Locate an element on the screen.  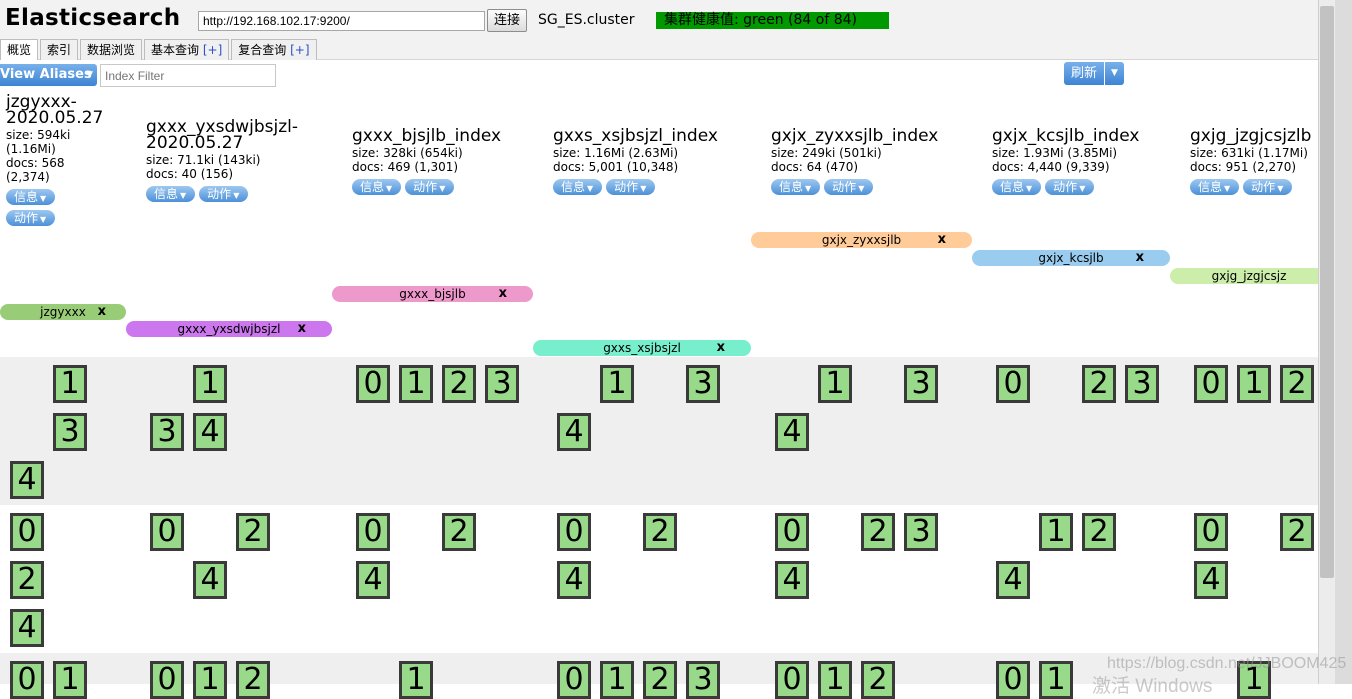
tab-overview: 概览 is located at coordinates (19, 49).